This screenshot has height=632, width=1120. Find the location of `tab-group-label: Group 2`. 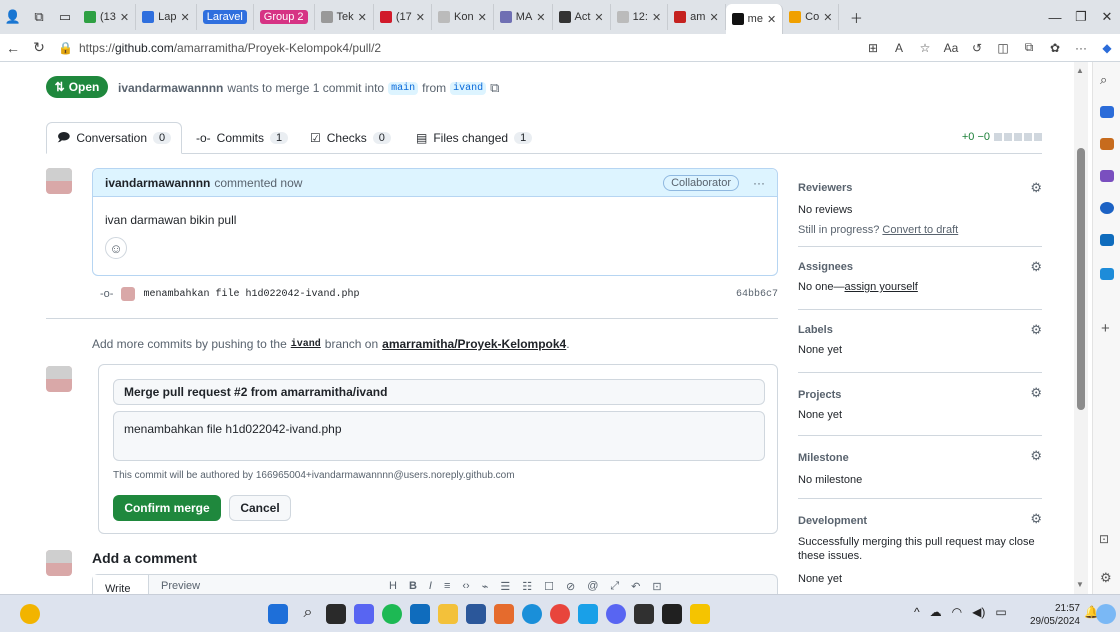

tab-group-label: Group 2 is located at coordinates (283, 17).